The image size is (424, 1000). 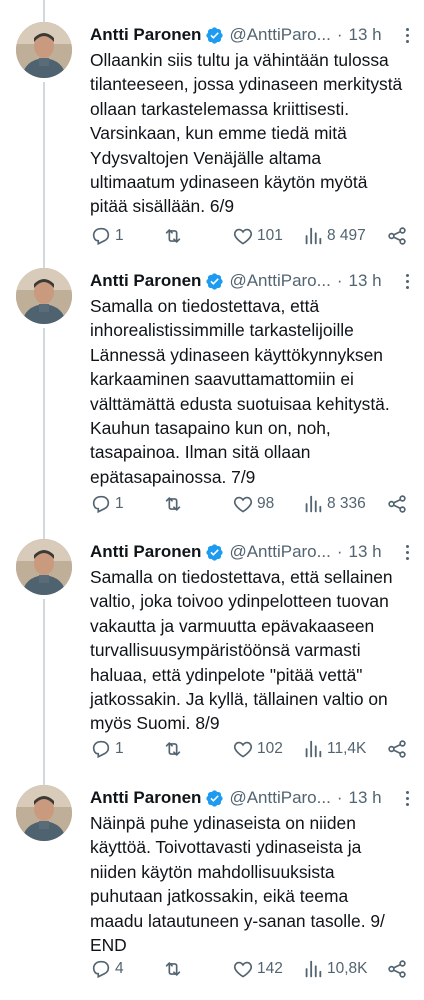 I want to click on tweet-actions: 1 101 8 497, so click(x=249, y=236).